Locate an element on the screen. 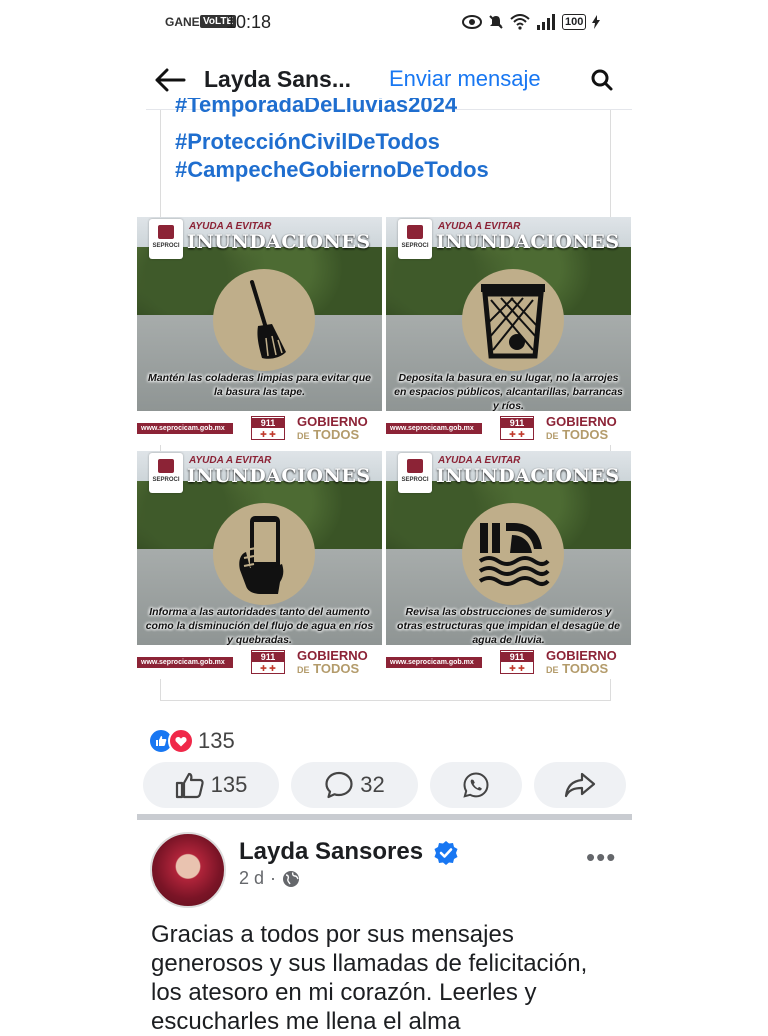  hashtag-link: #TemporadaDeLluvias2024 is located at coordinates (316, 112).